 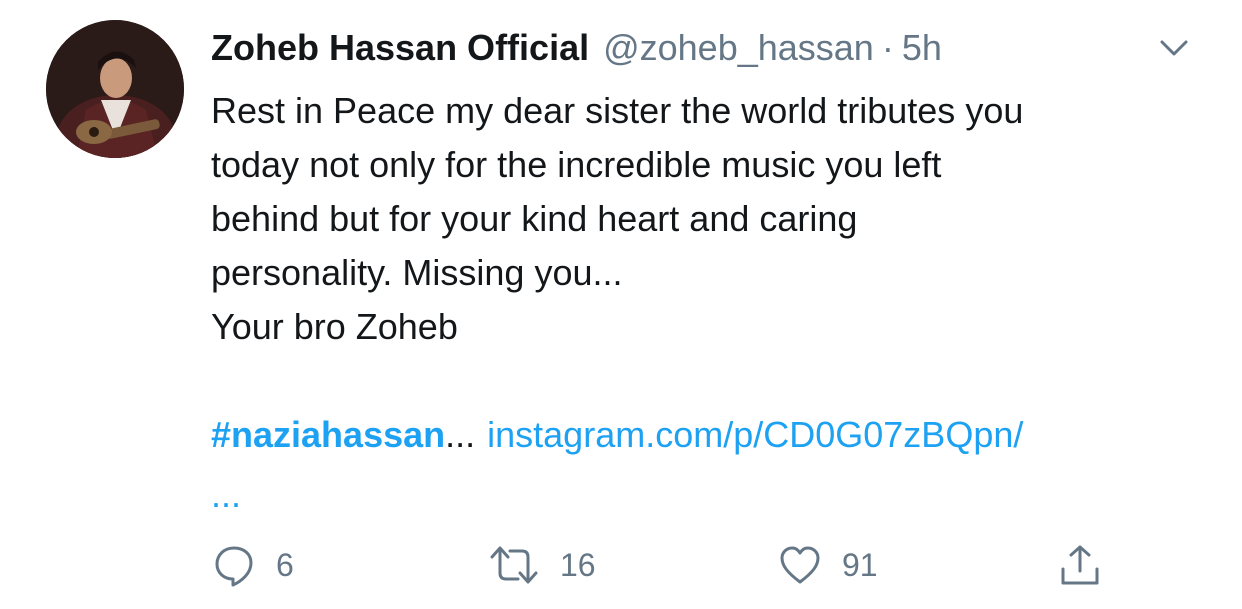 What do you see at coordinates (828, 565) in the screenshot?
I see `like-button: 91` at bounding box center [828, 565].